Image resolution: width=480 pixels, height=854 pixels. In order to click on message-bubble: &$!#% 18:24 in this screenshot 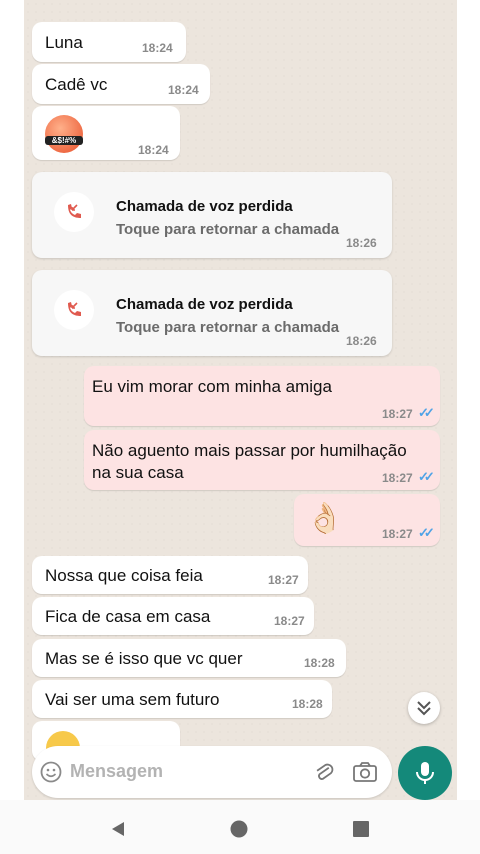, I will do `click(106, 133)`.